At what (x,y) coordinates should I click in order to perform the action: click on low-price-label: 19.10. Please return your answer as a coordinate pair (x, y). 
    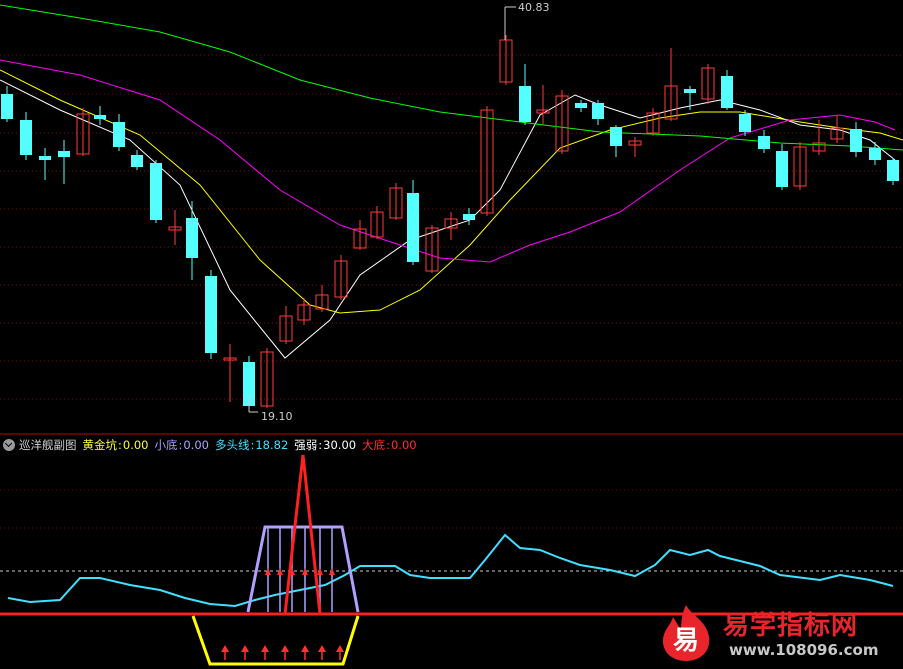
    Looking at the image, I should click on (277, 416).